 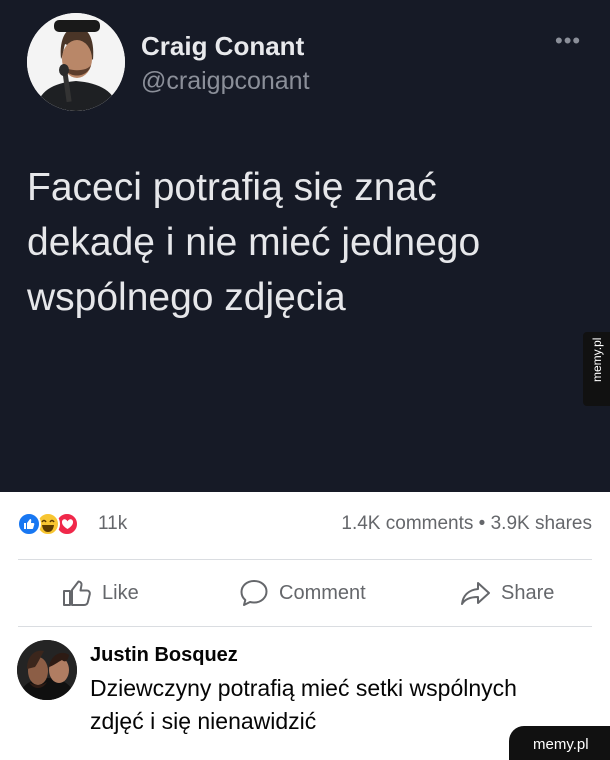 What do you see at coordinates (528, 592) in the screenshot?
I see `share-label: Share` at bounding box center [528, 592].